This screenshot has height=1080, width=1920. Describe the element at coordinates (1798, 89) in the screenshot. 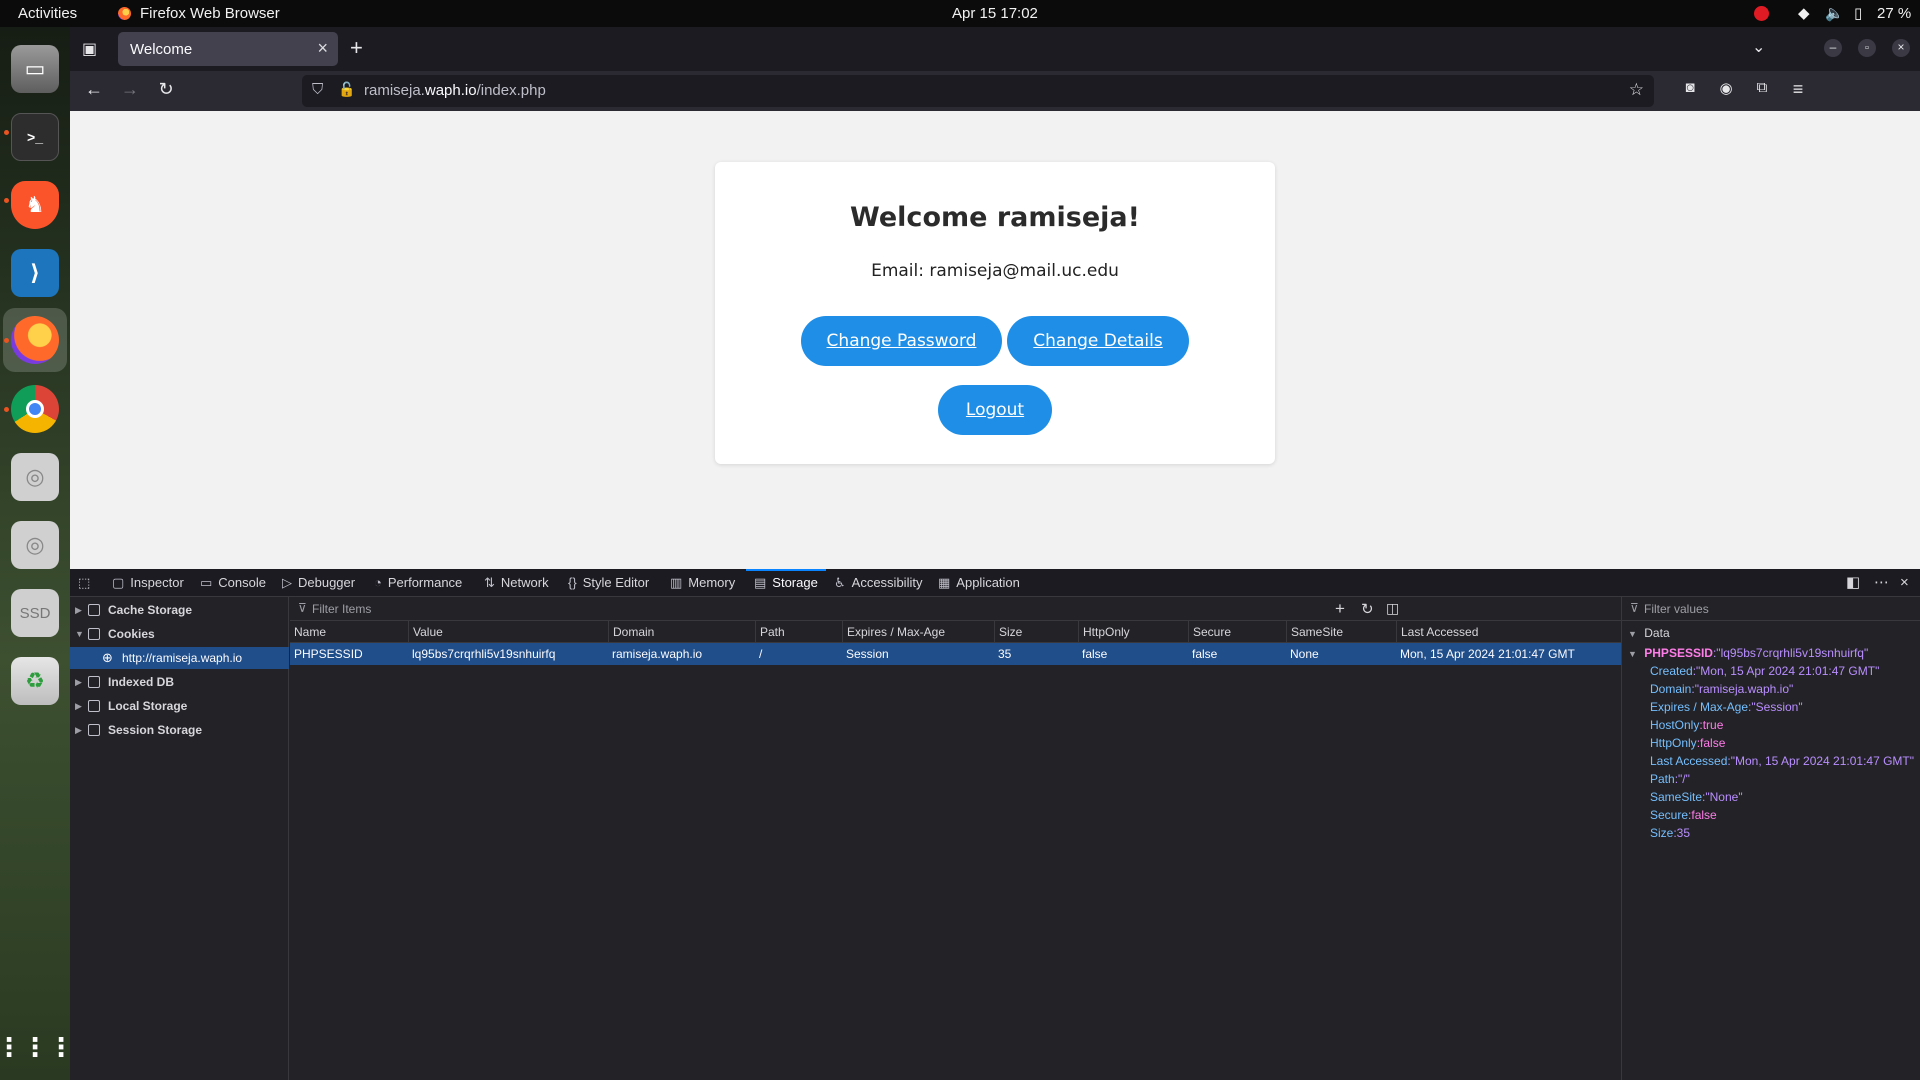

I see `menu-hamburger-icon: ≡` at that location.